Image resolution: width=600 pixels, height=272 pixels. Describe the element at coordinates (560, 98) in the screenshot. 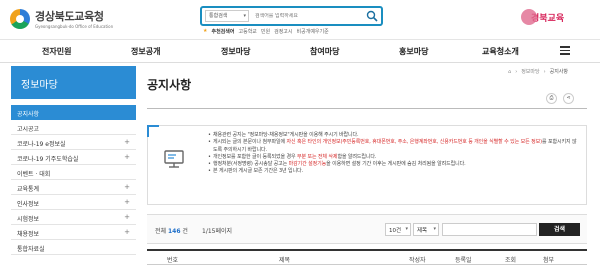

I see `page-tools: ⎙ ⋖` at that location.